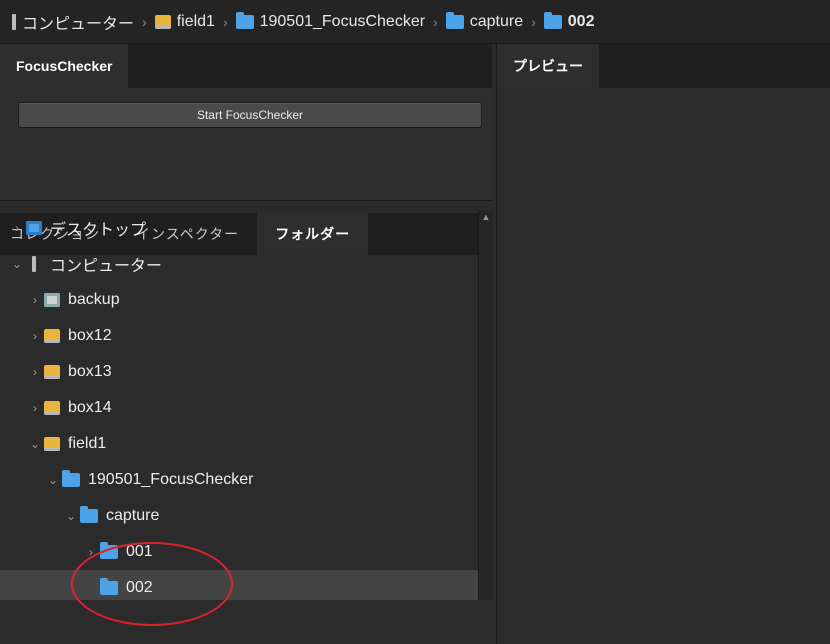 The width and height of the screenshot is (830, 644). I want to click on focuschecker-panel: Start FocusChecker, so click(246, 144).